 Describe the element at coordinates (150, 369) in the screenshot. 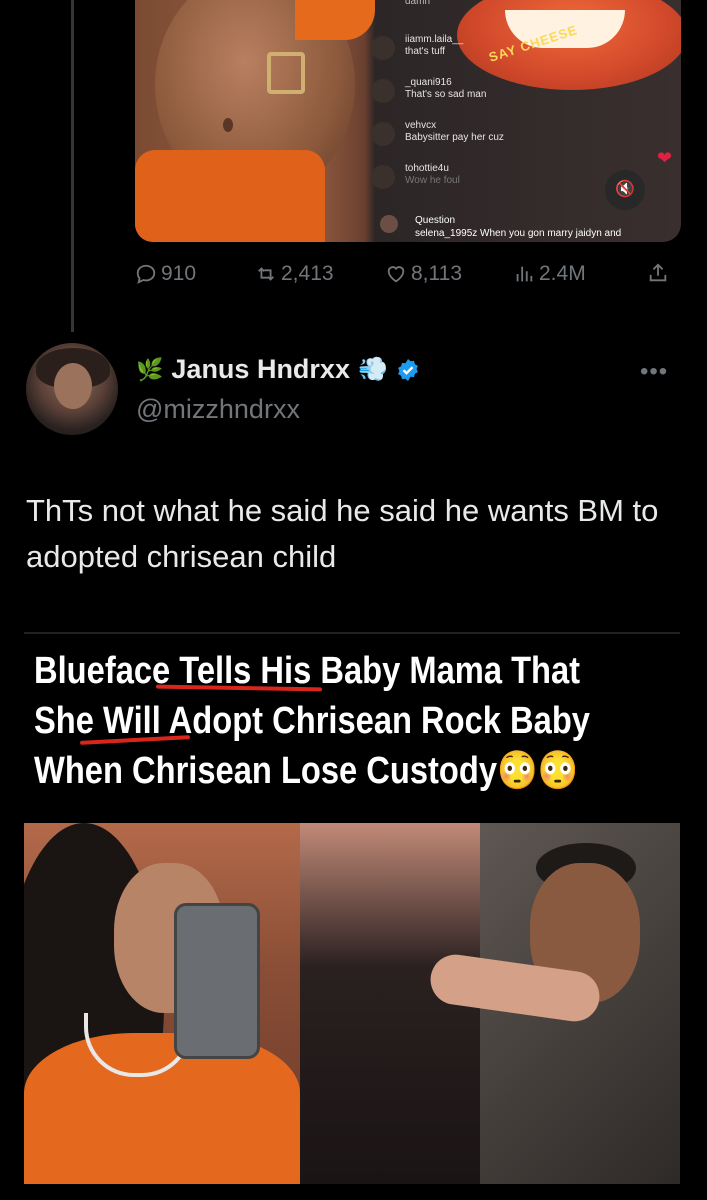

I see `feather-icon: 🌿` at that location.